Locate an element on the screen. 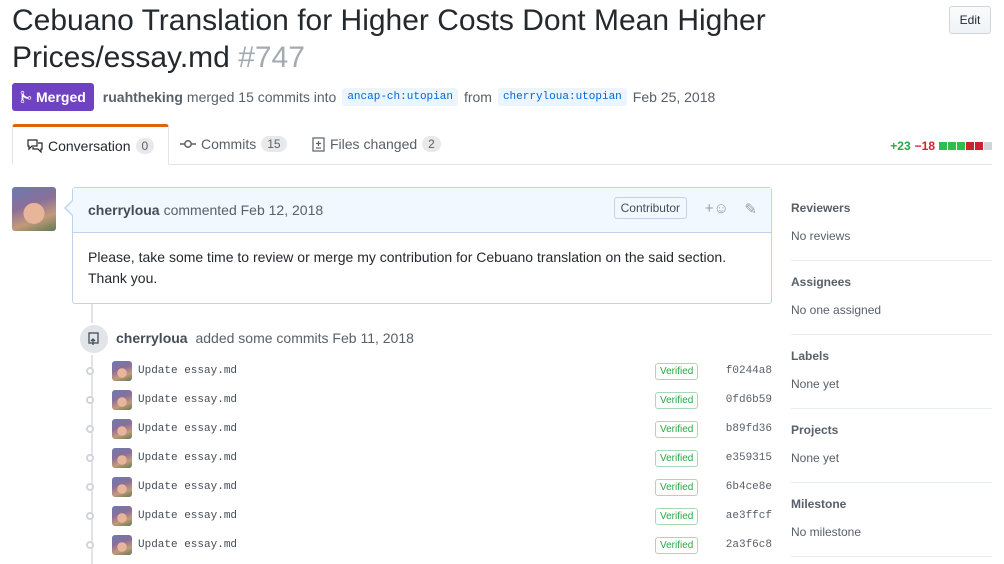  sidebar-projects: Projects None yet is located at coordinates (891, 446).